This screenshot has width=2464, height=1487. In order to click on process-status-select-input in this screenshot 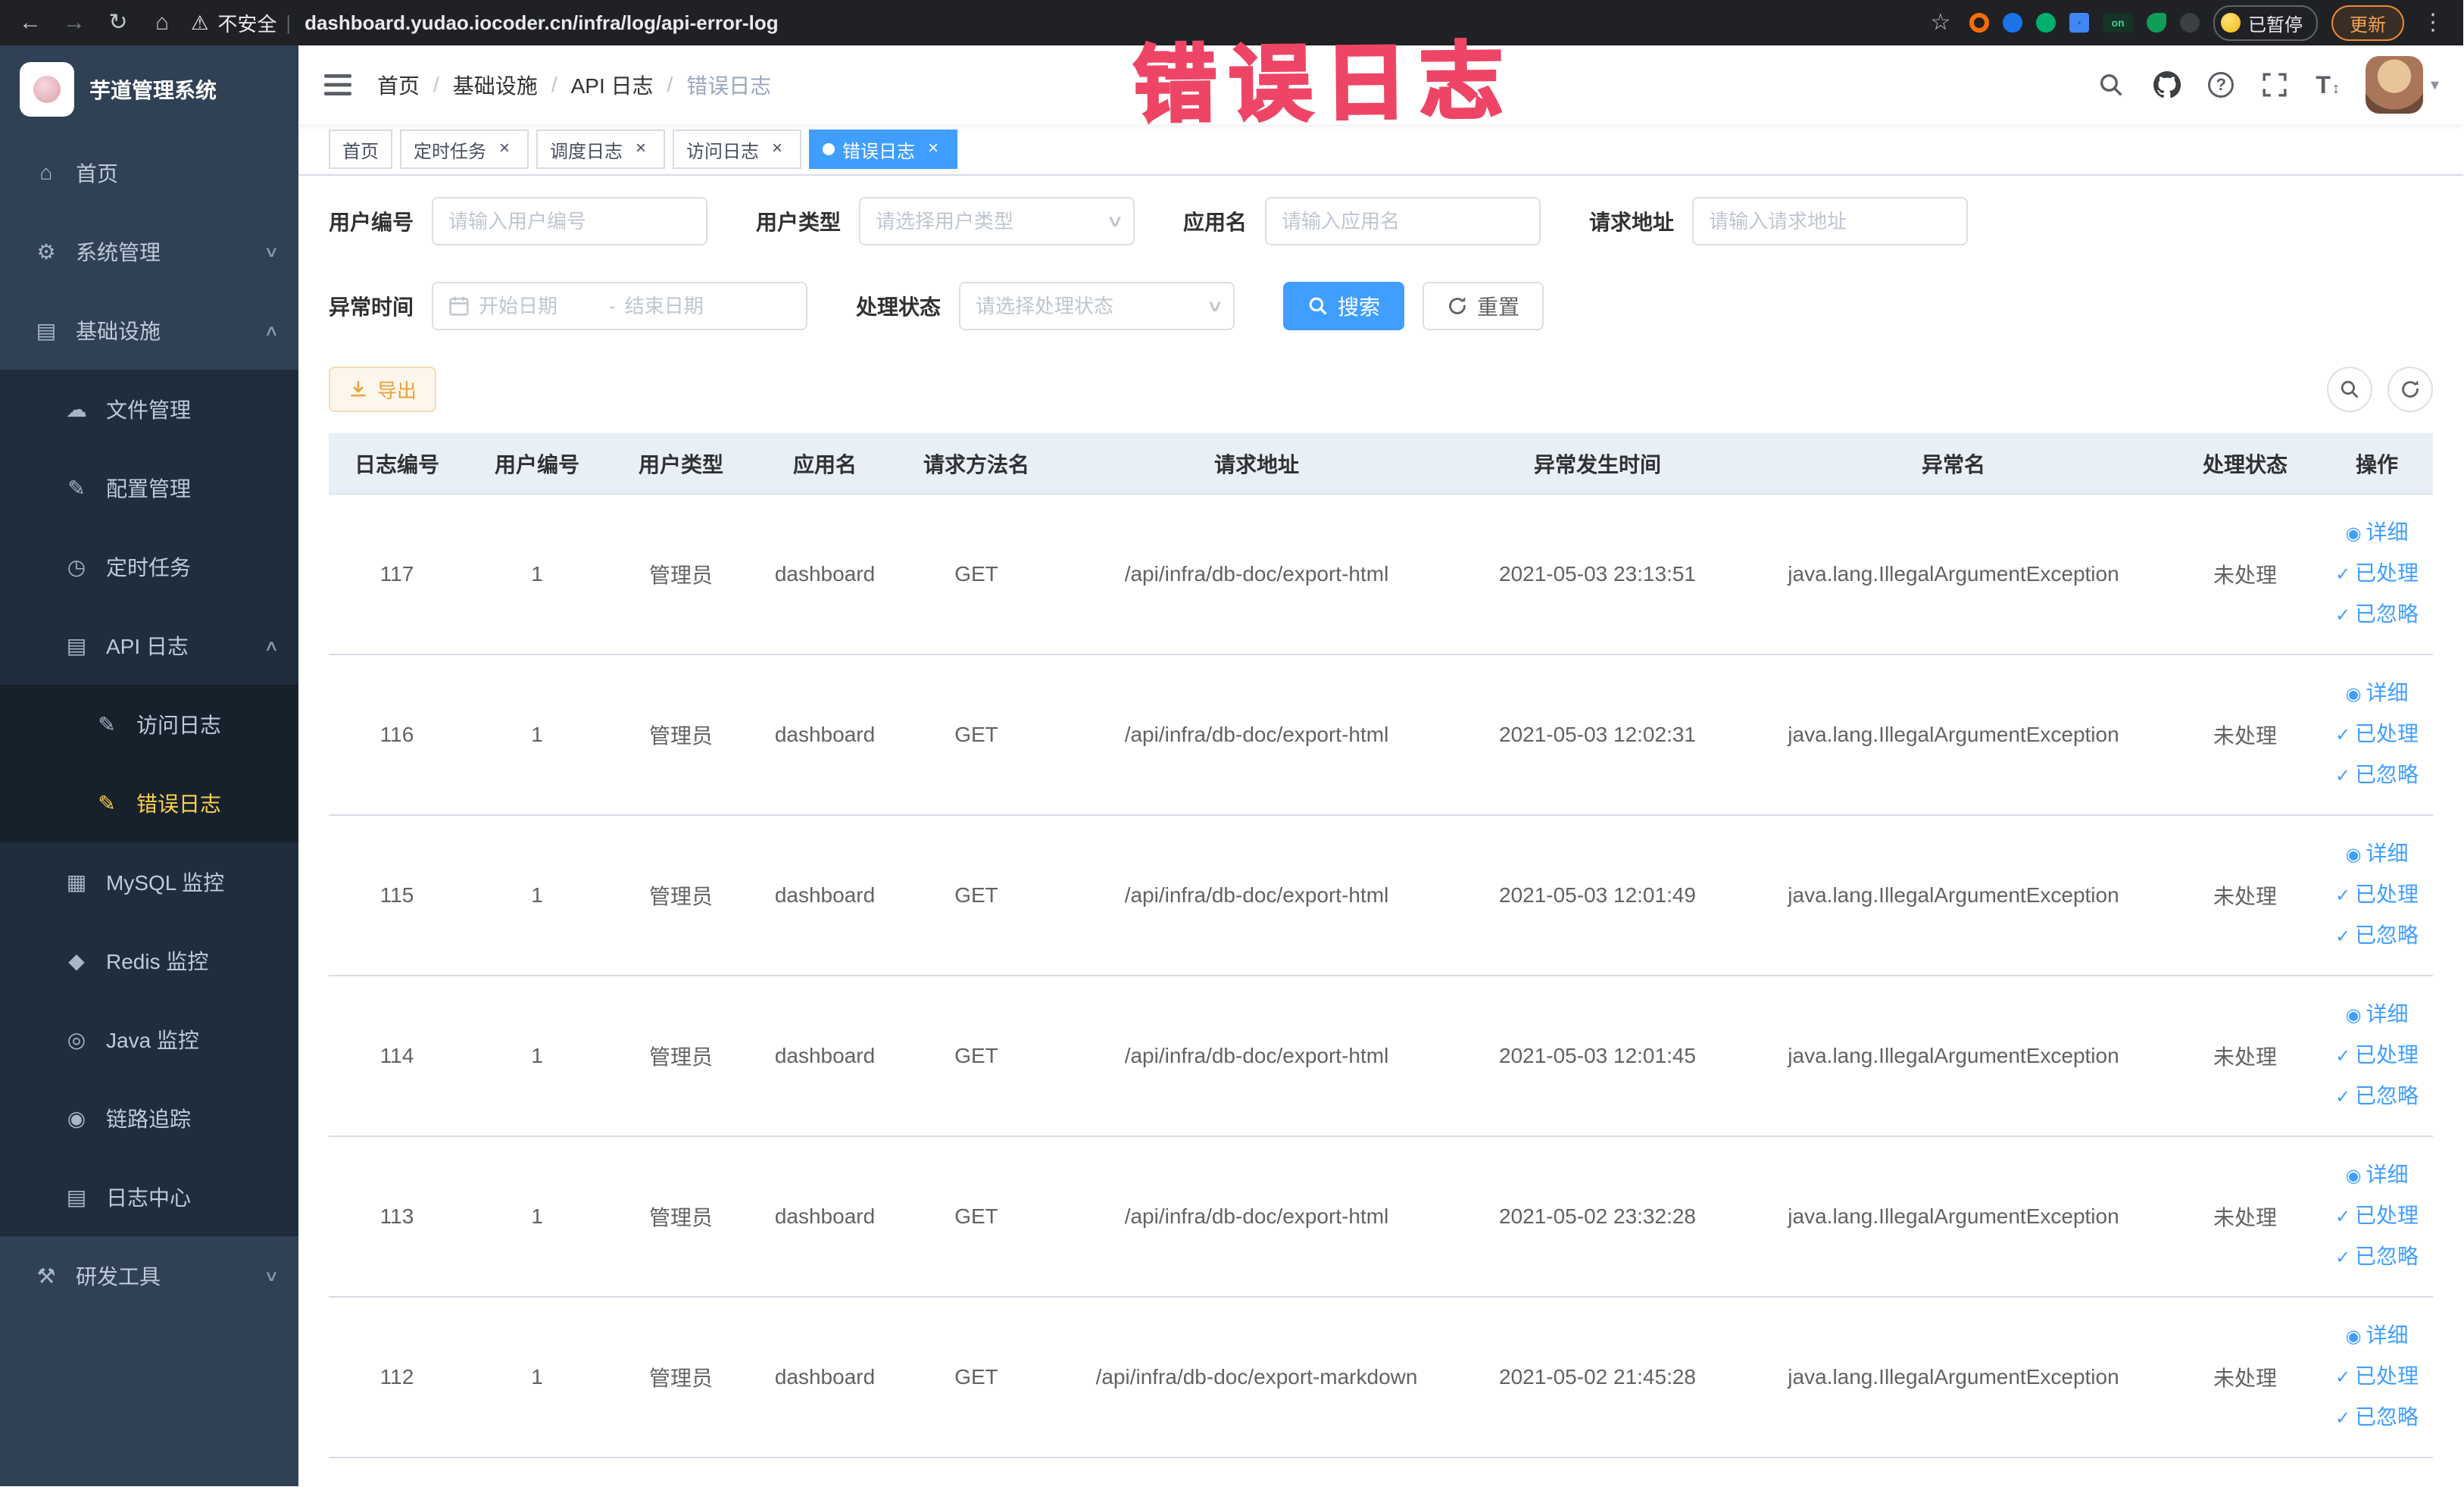, I will do `click(1087, 306)`.